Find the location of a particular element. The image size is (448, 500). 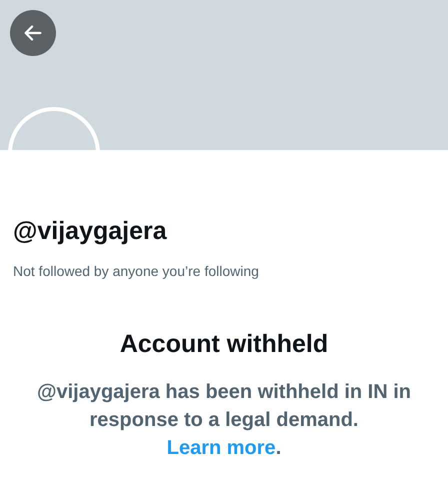

username: @vijaygajera is located at coordinates (90, 231).